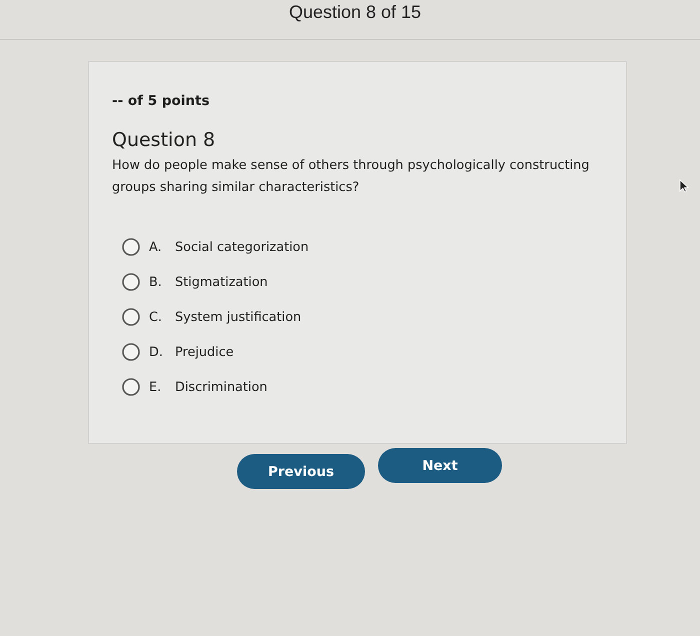 This screenshot has height=636, width=700. Describe the element at coordinates (351, 177) in the screenshot. I see `question-text: How do people make sense of others through psychologically constructing groups sharing similar characteristics?` at that location.